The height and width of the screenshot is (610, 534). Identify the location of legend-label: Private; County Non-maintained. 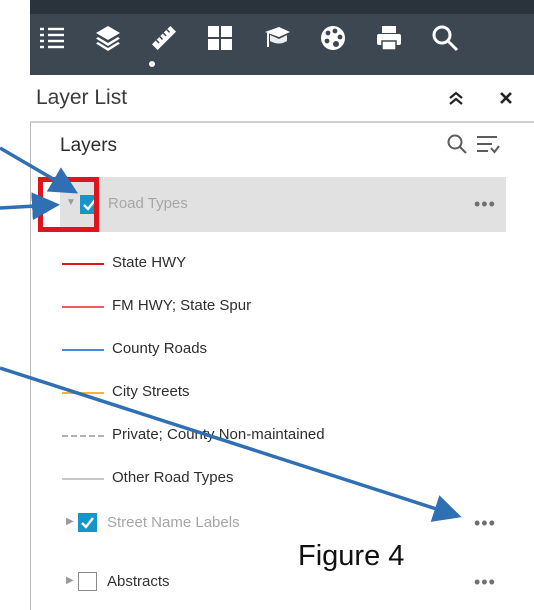
(218, 434).